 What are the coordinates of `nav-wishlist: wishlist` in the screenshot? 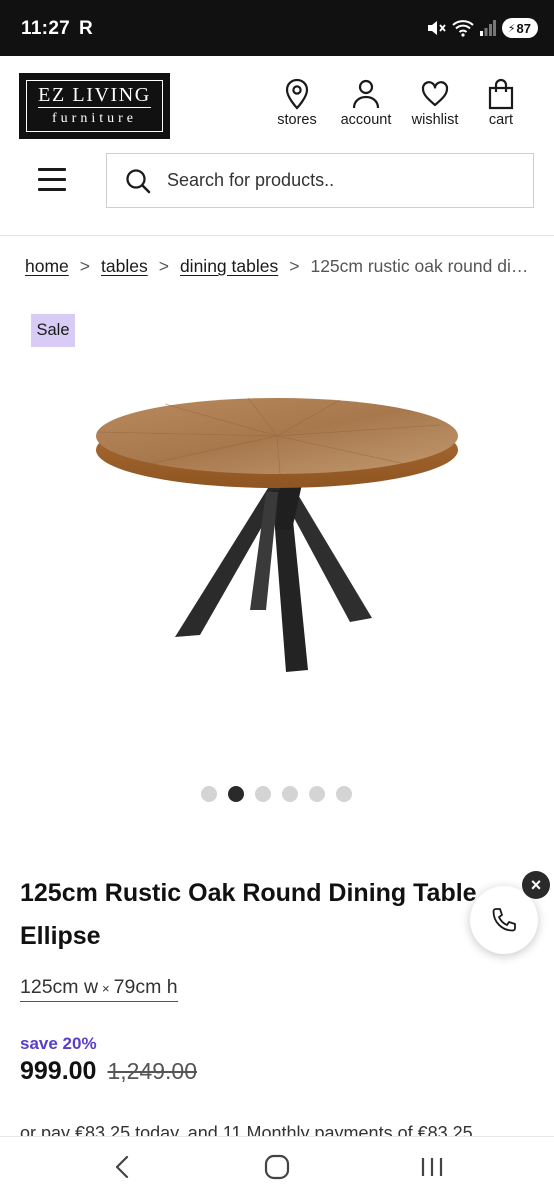 It's located at (435, 103).